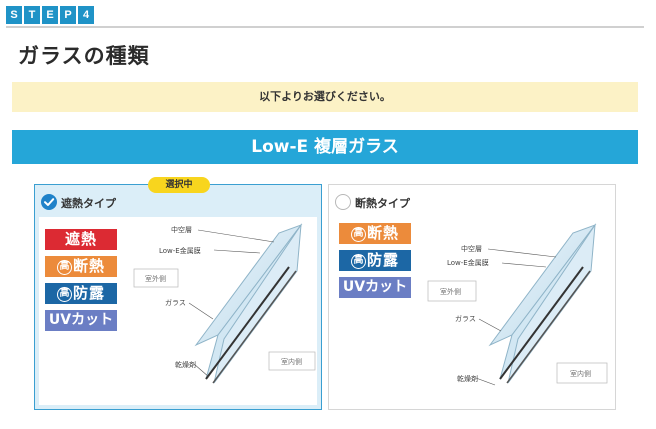 Image resolution: width=656 pixels, height=429 pixels. Describe the element at coordinates (49, 202) in the screenshot. I see `radio-checked-icon` at that location.